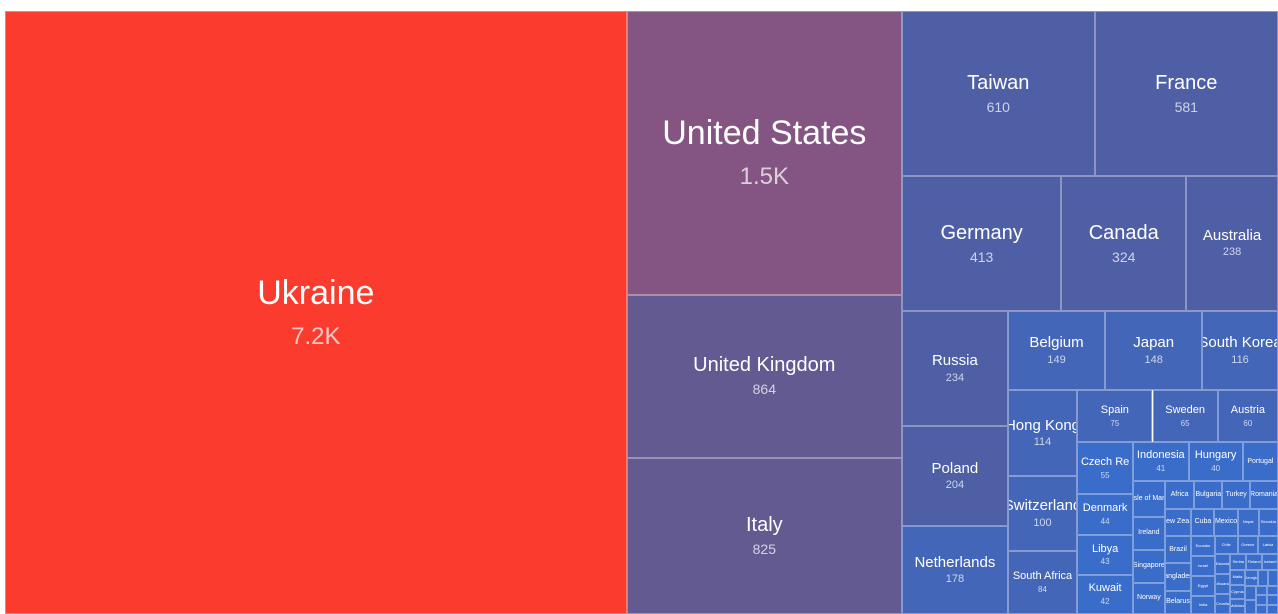  What do you see at coordinates (1268, 522) in the screenshot?
I see `treemap-tile-slovakia: Slovakia` at bounding box center [1268, 522].